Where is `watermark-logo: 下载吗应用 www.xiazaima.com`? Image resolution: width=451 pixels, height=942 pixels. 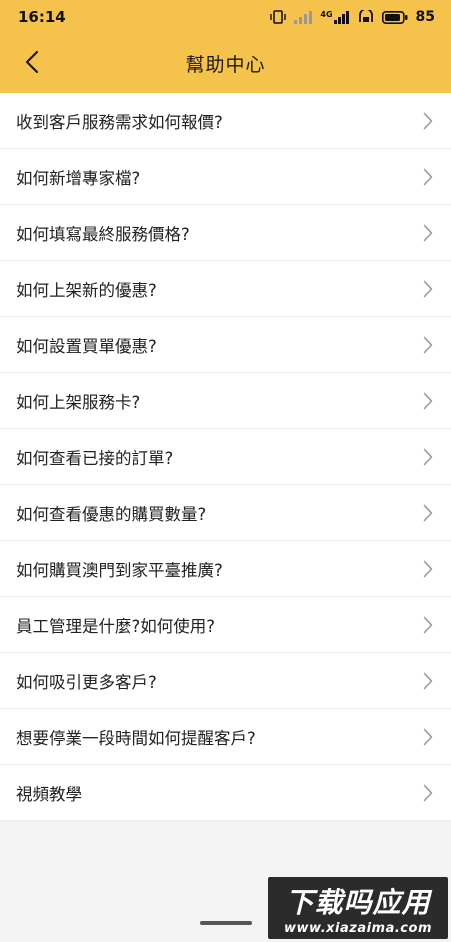 watermark-logo: 下载吗应用 www.xiazaima.com is located at coordinates (358, 908).